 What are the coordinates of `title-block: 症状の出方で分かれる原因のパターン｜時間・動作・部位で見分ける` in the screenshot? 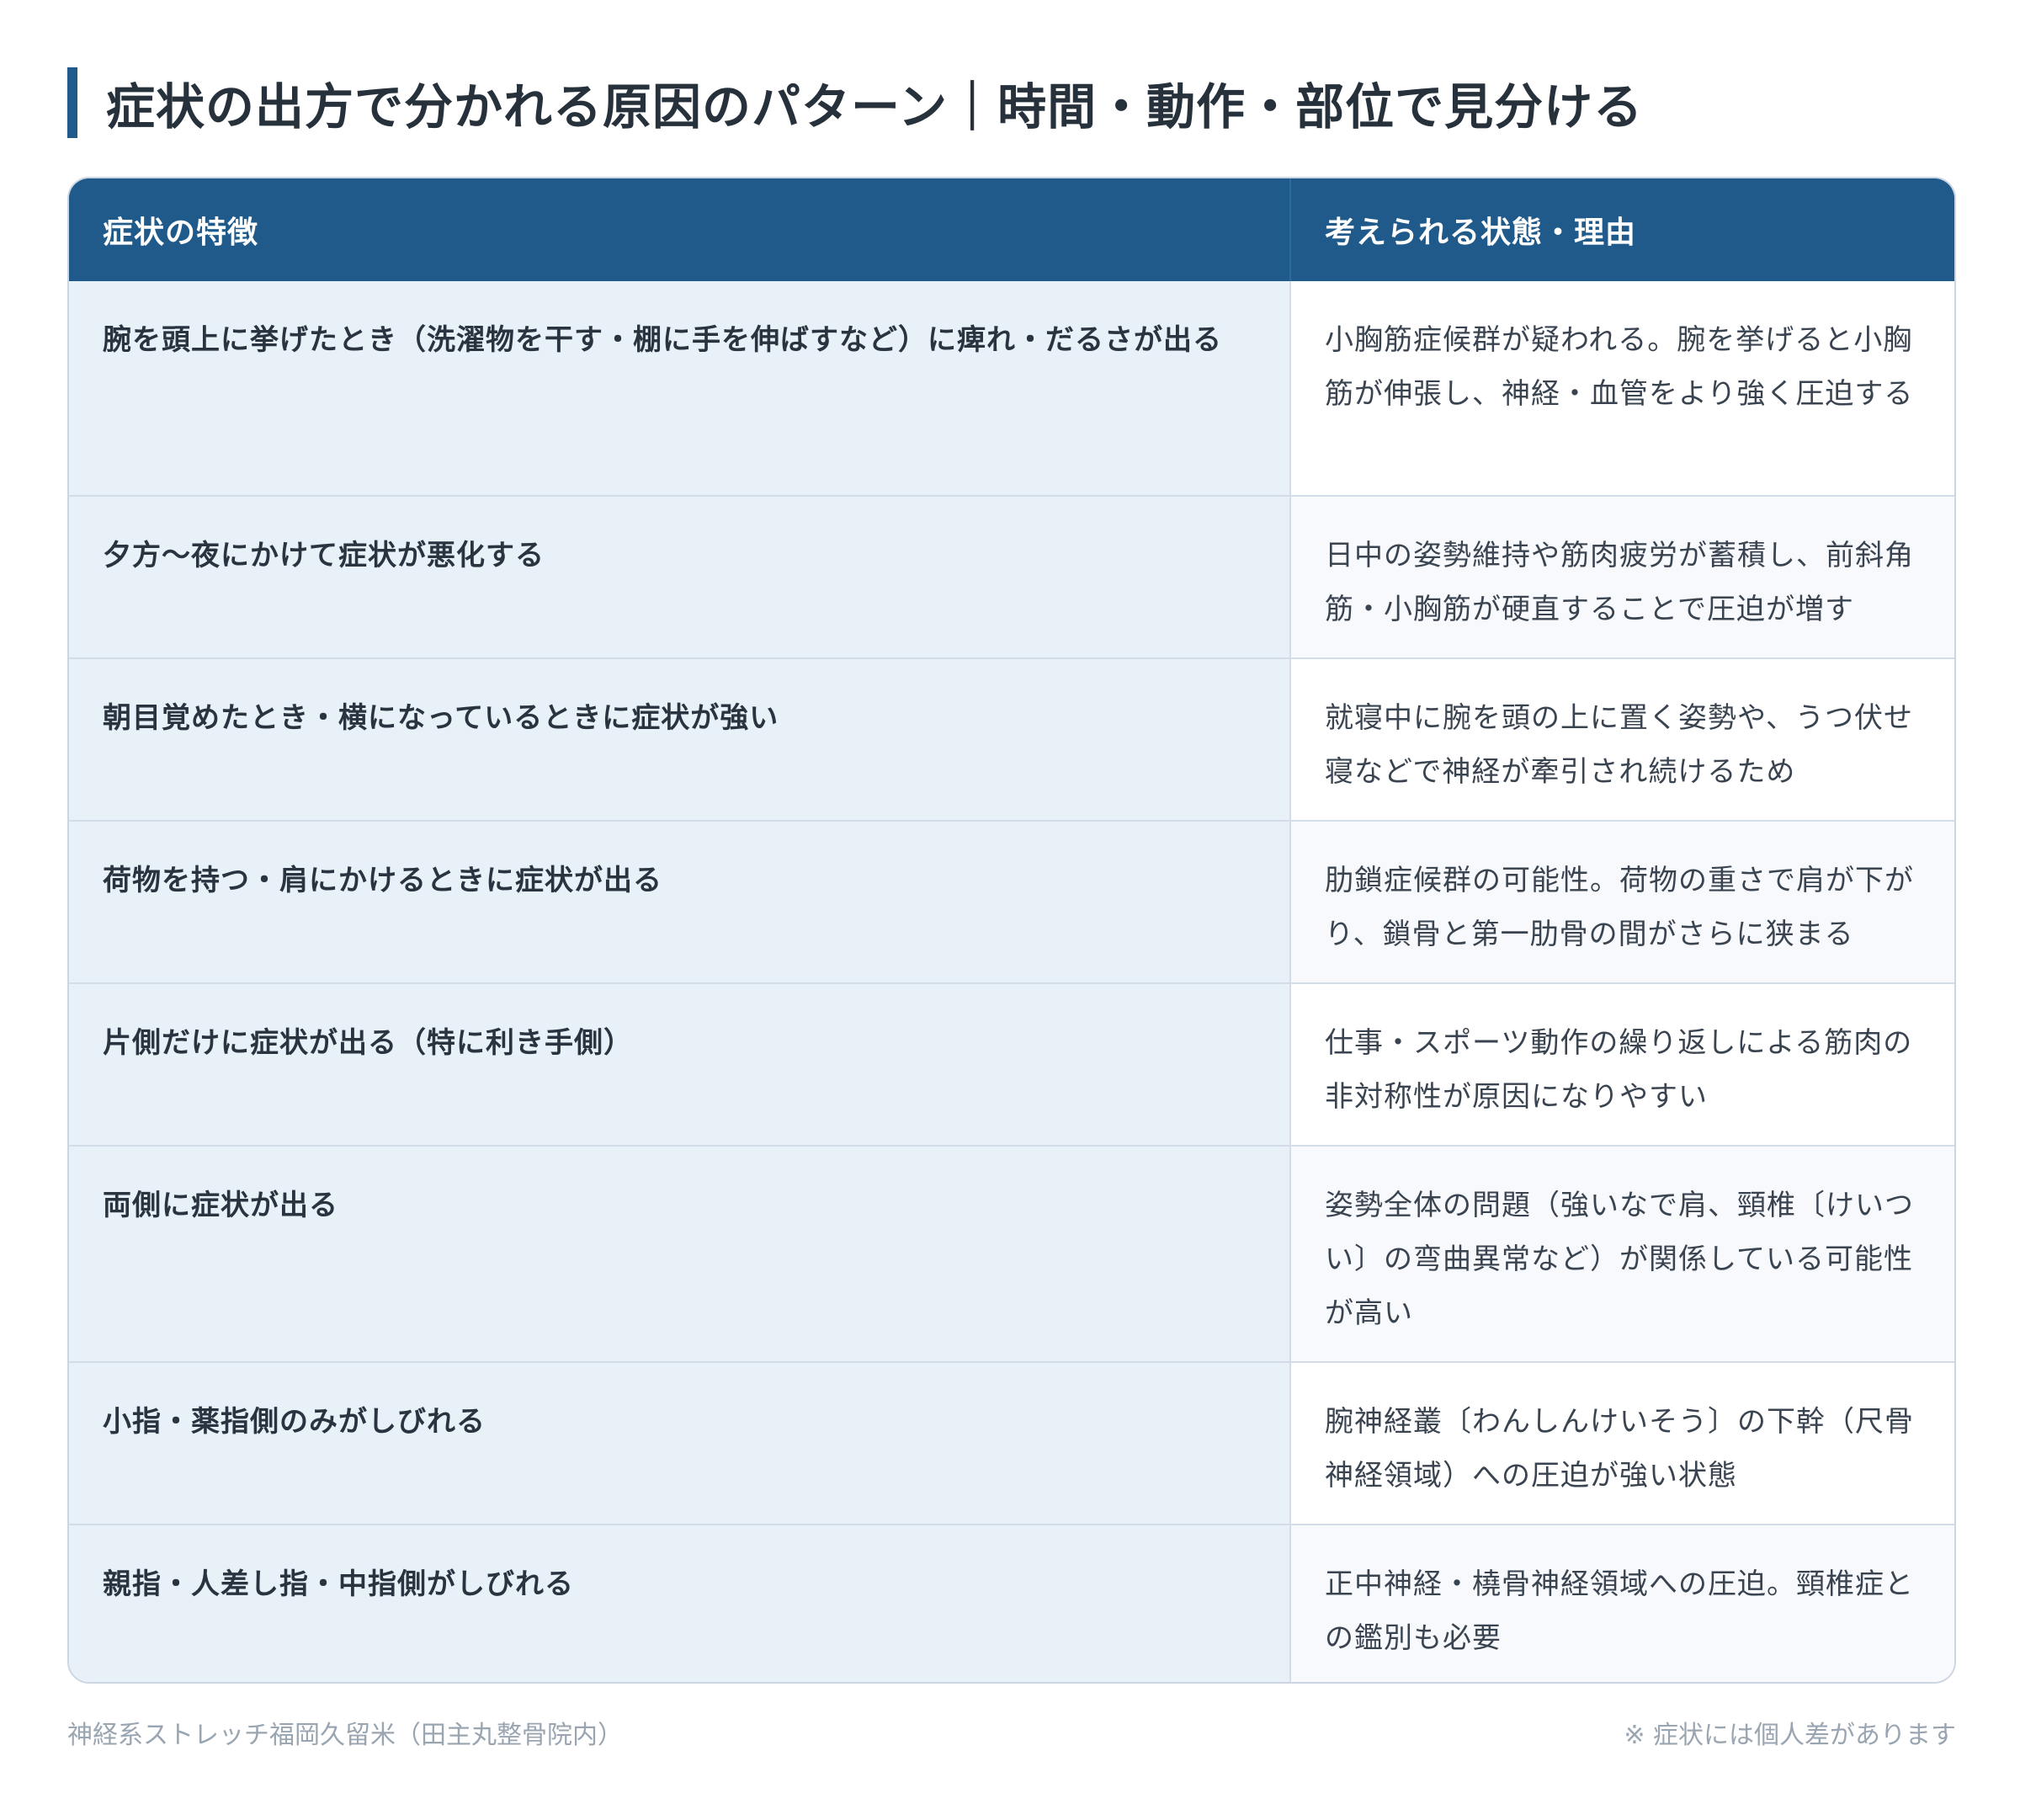 It's located at (855, 103).